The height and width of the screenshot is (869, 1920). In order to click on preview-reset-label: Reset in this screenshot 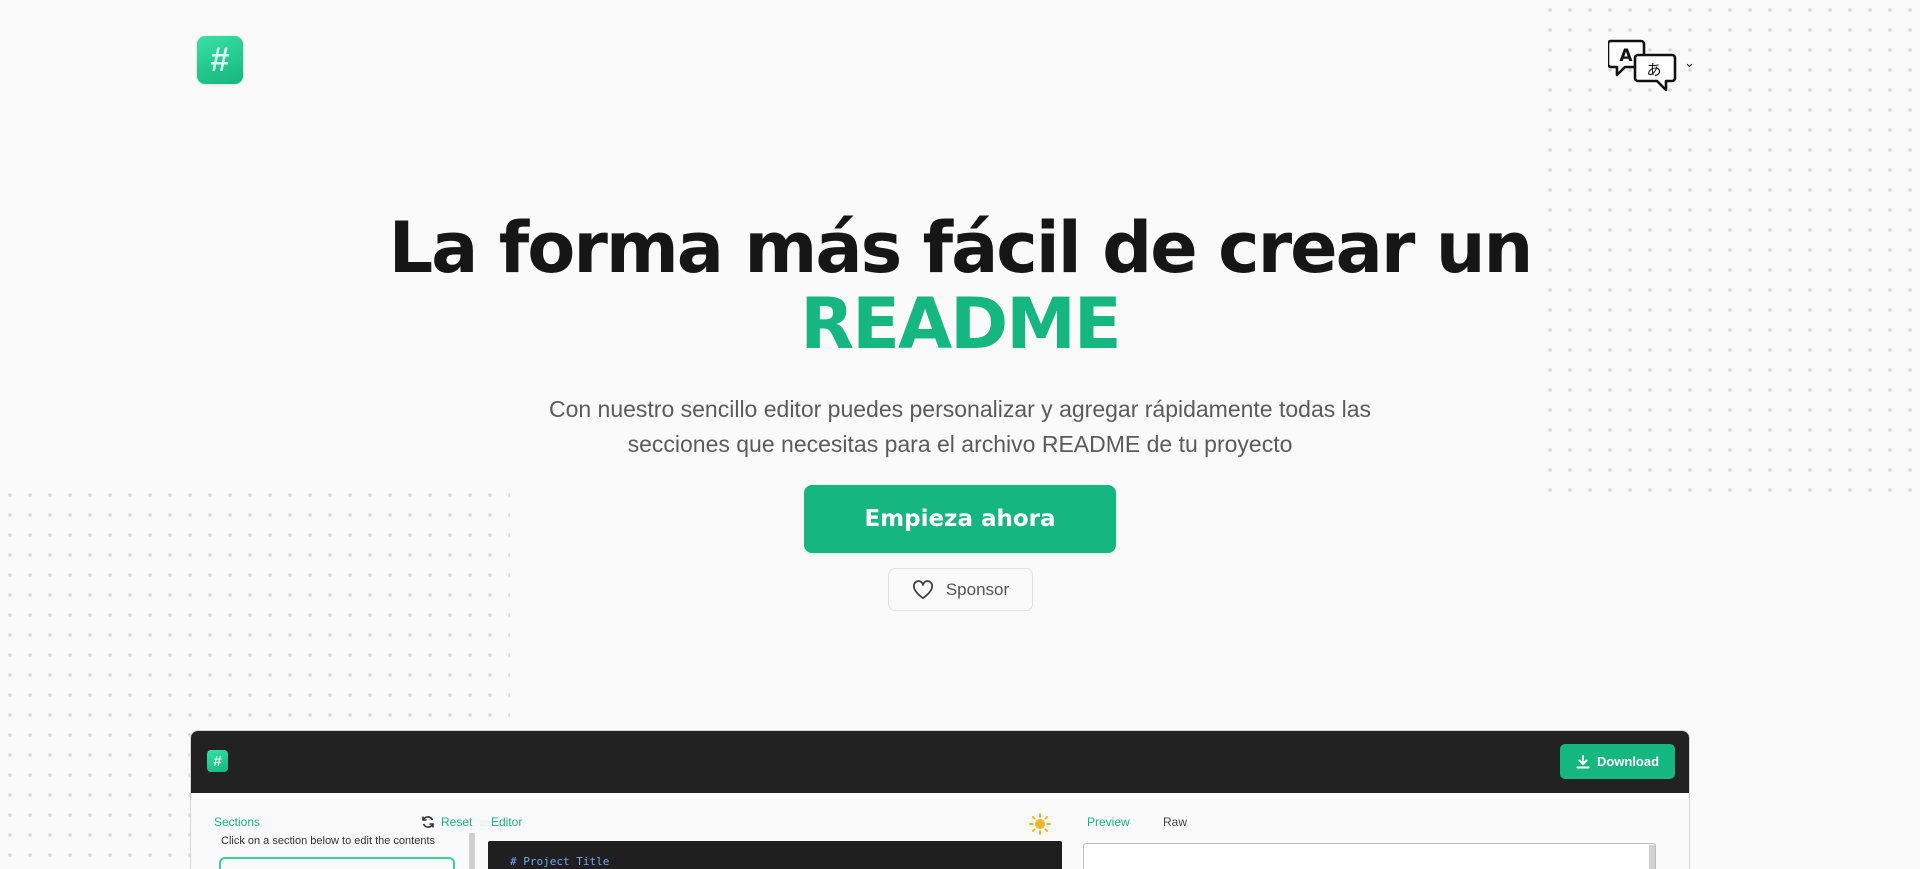, I will do `click(457, 822)`.